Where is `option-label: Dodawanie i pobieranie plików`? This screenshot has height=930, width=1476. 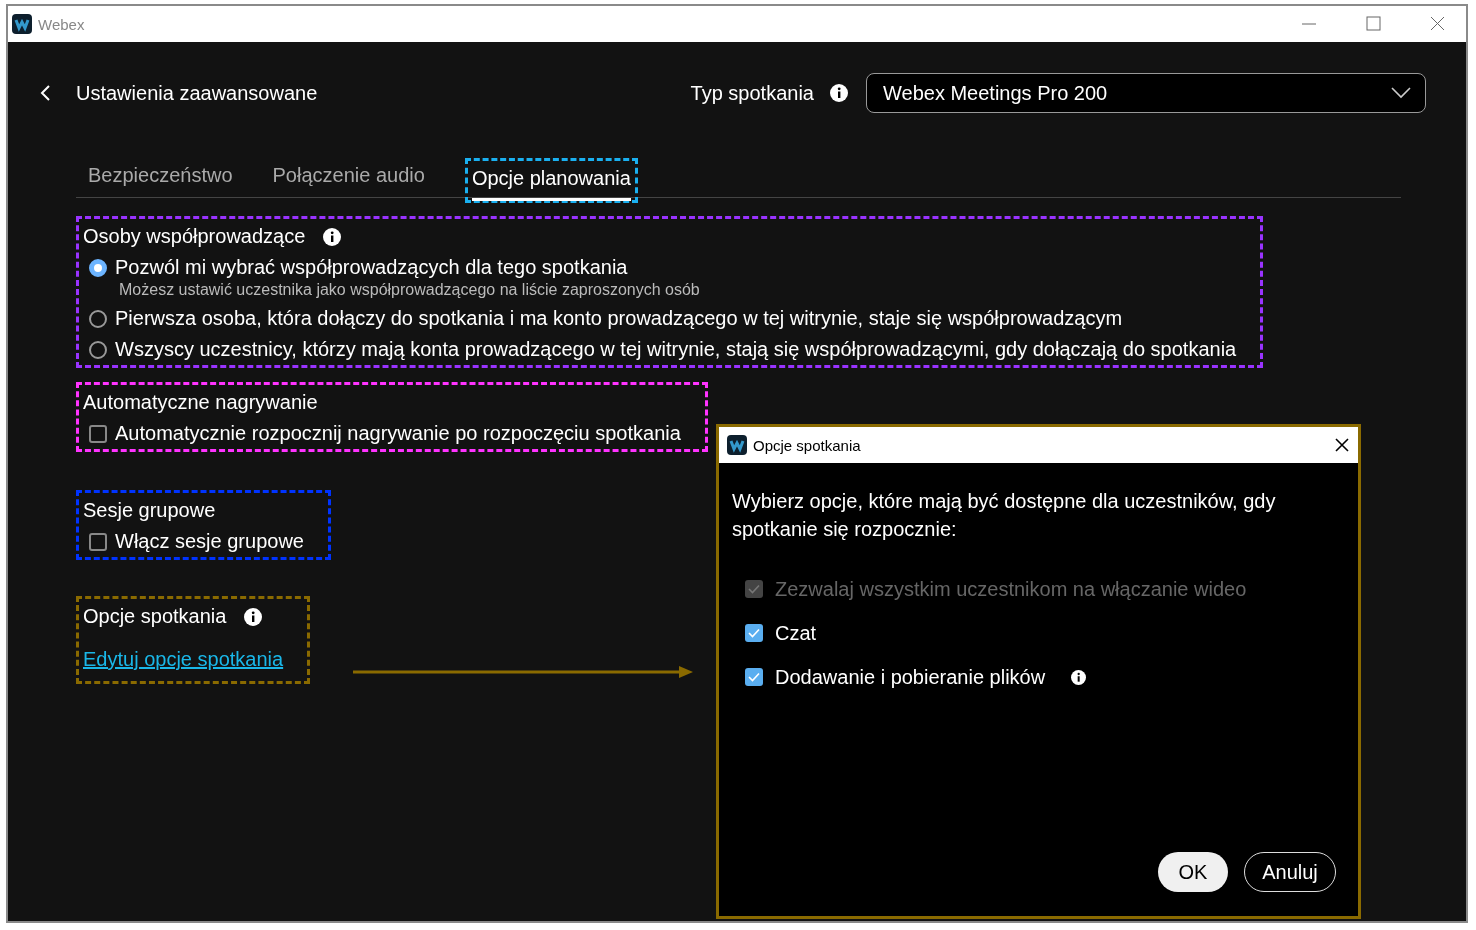
option-label: Dodawanie i pobieranie plików is located at coordinates (910, 677).